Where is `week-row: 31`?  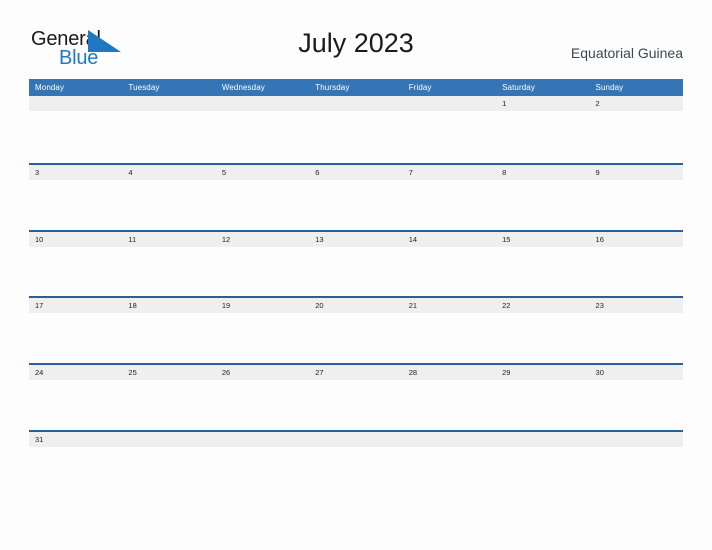
week-row: 31 is located at coordinates (356, 463).